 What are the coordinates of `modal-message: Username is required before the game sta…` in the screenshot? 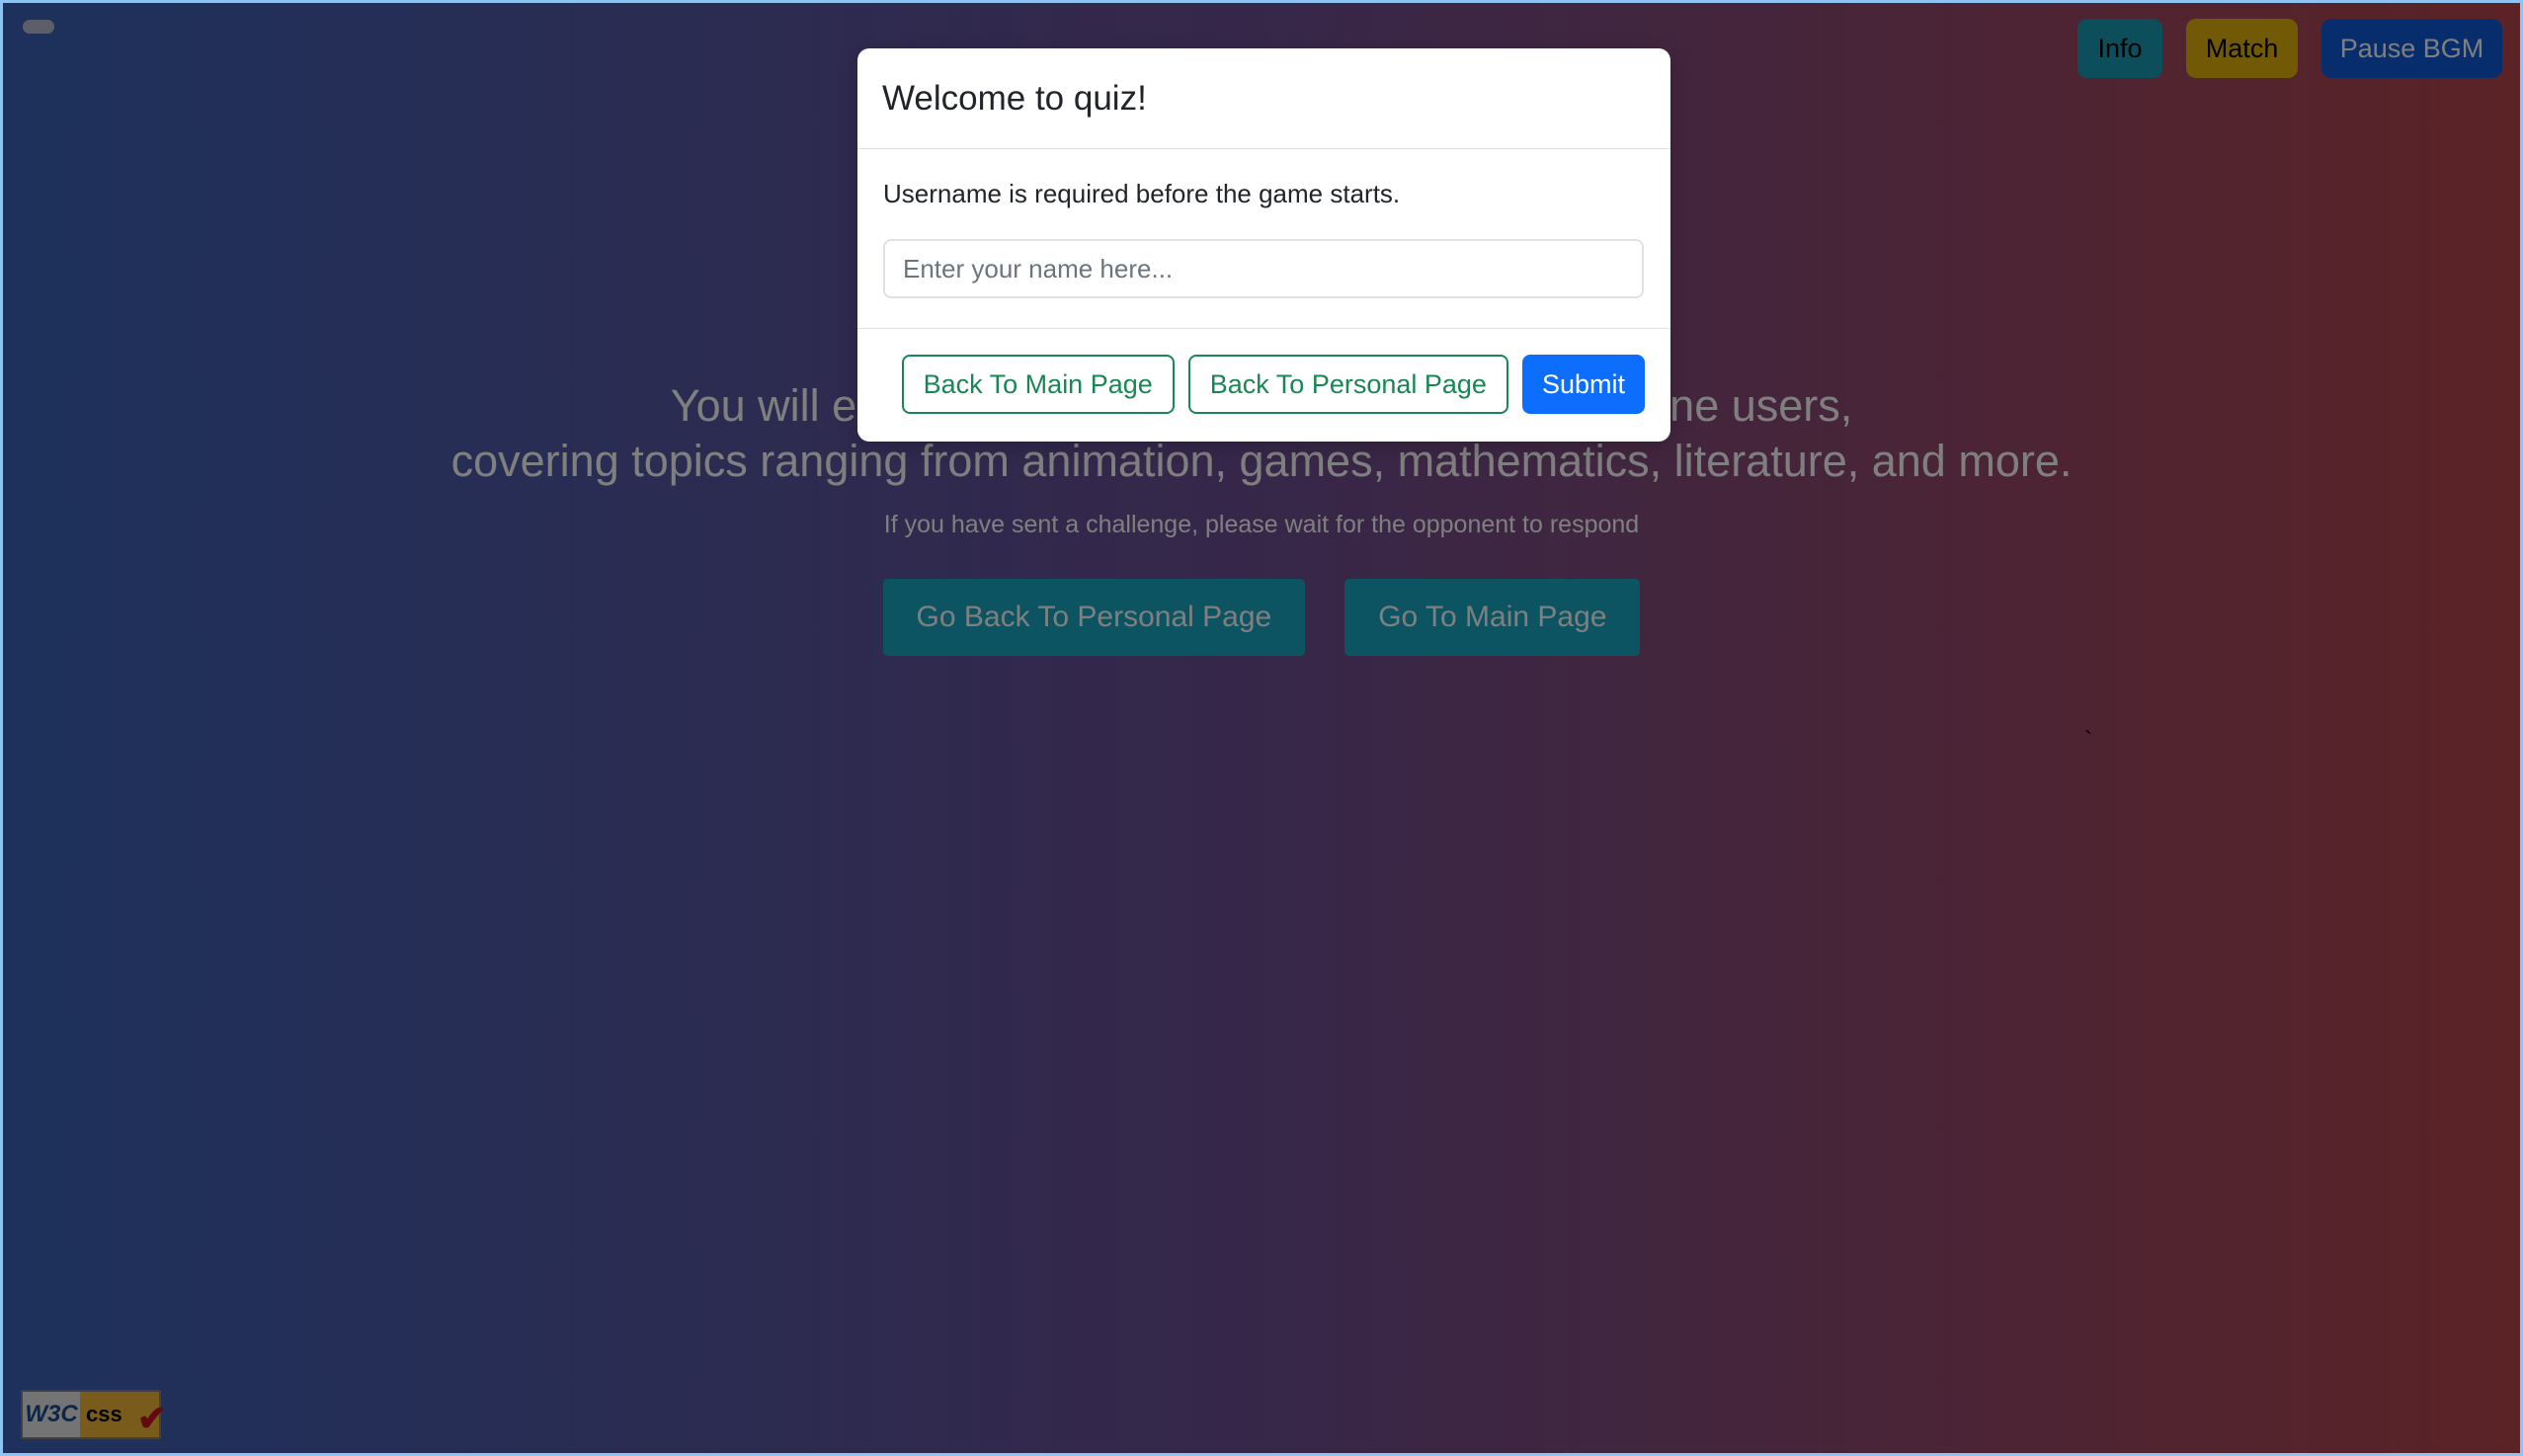 It's located at (1142, 193).